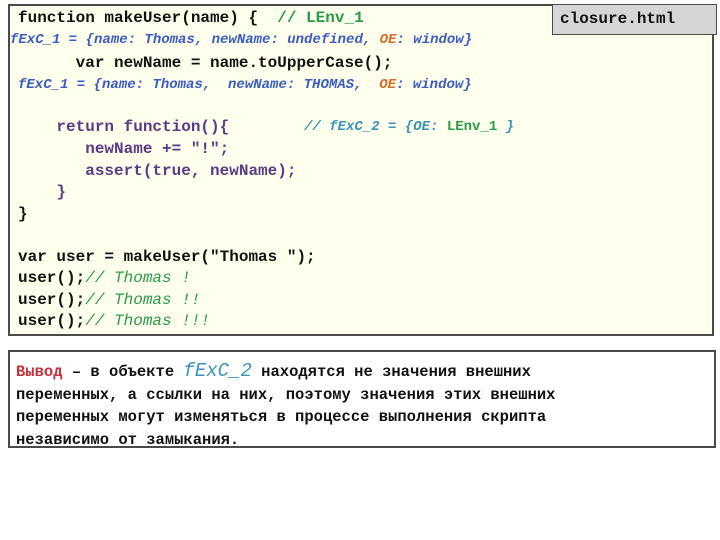 The width and height of the screenshot is (720, 540). What do you see at coordinates (128, 439) in the screenshot?
I see `conclusion-line-4: независимо от замыкания.` at bounding box center [128, 439].